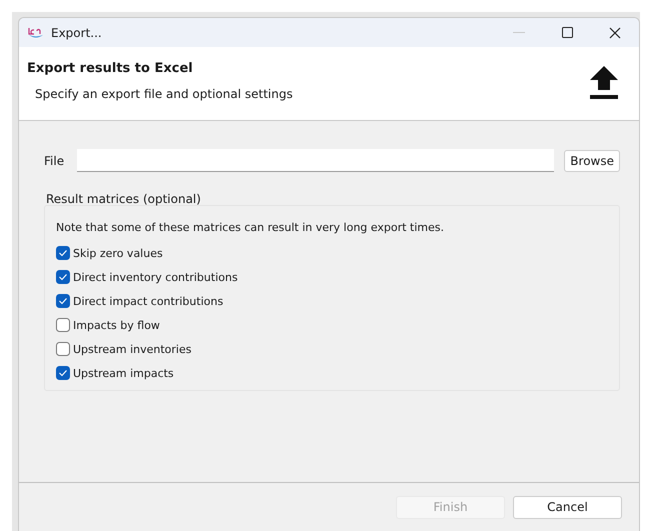 This screenshot has width=645, height=531. I want to click on option-label: Upstream impacts, so click(123, 373).